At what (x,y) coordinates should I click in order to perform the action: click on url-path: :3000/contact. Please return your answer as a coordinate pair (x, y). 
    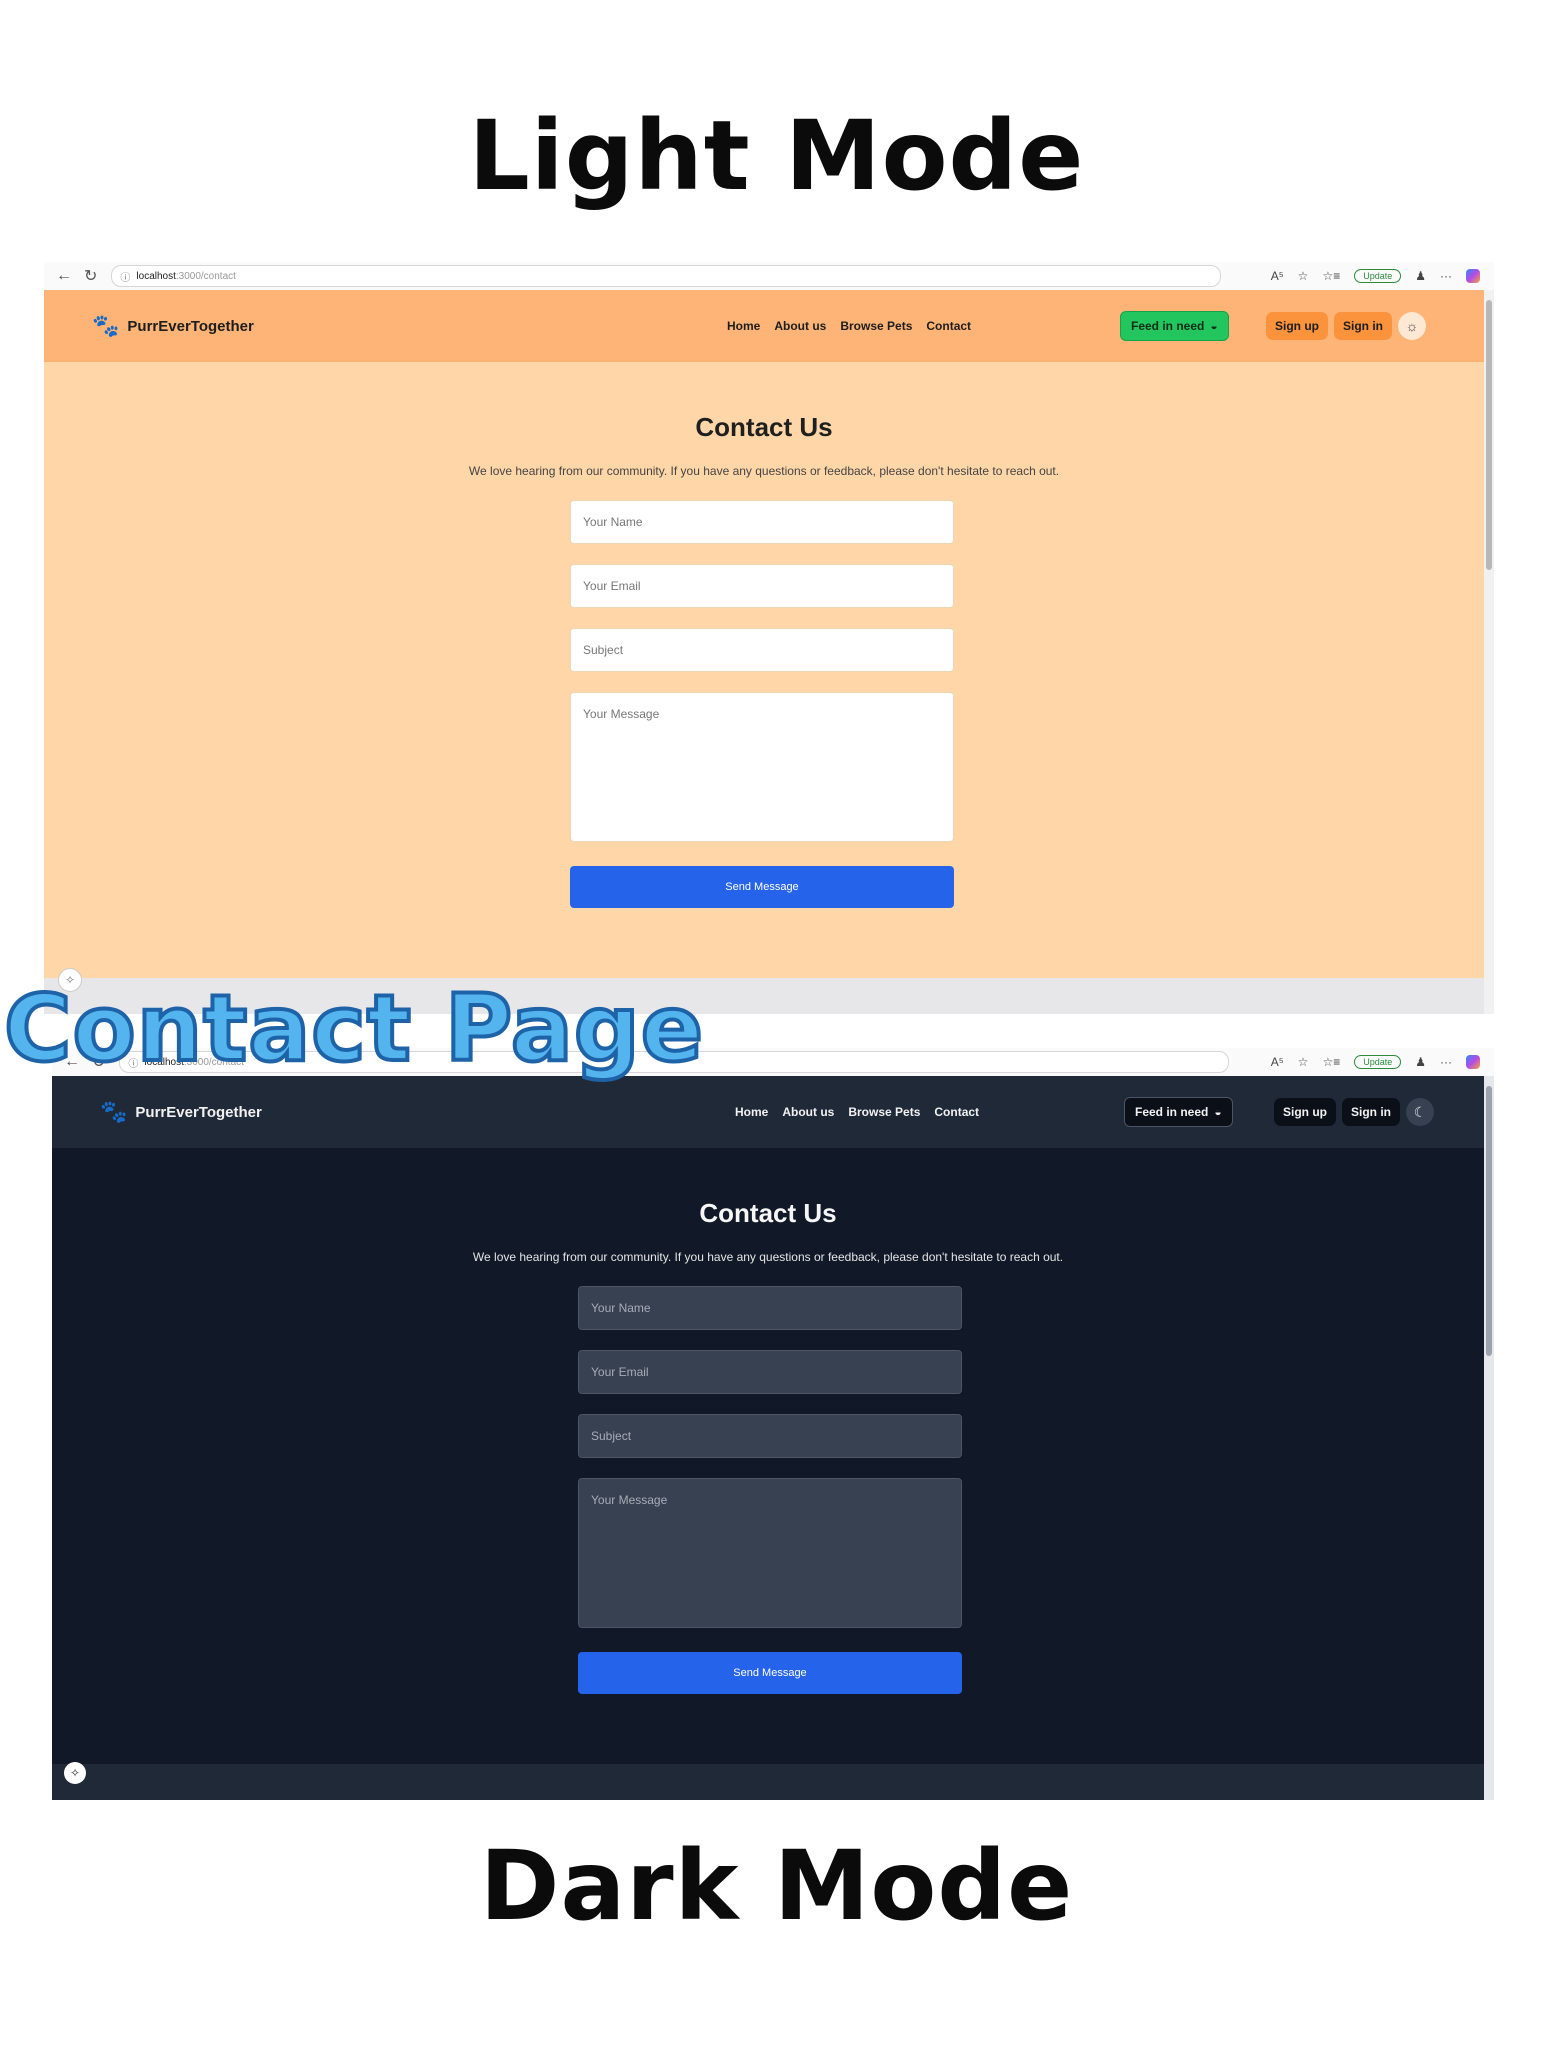
    Looking at the image, I should click on (205, 276).